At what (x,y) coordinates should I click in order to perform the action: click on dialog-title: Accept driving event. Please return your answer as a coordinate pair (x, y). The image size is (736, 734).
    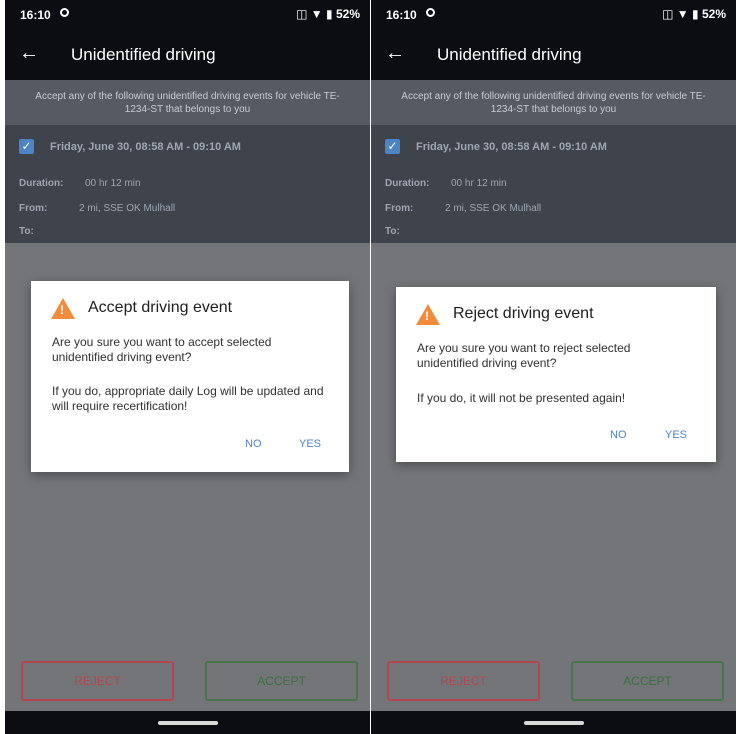
    Looking at the image, I should click on (160, 307).